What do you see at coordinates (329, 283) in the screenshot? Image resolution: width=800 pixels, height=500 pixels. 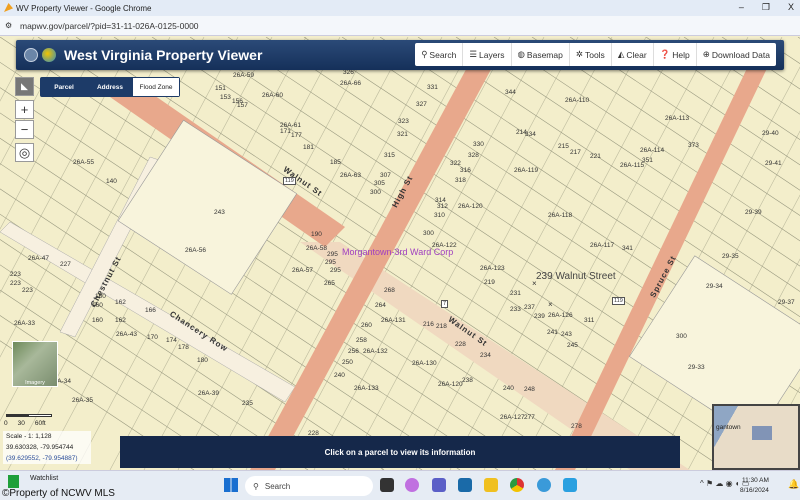 I see `parcel-label: 265` at bounding box center [329, 283].